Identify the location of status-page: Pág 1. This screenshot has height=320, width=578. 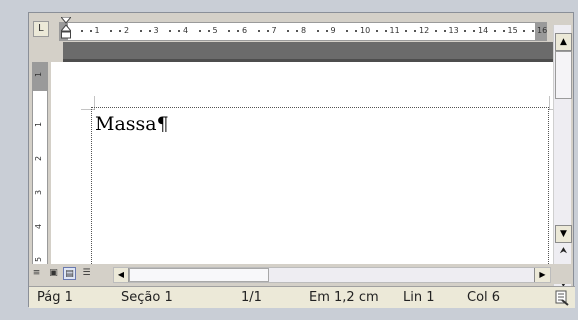
(55, 297).